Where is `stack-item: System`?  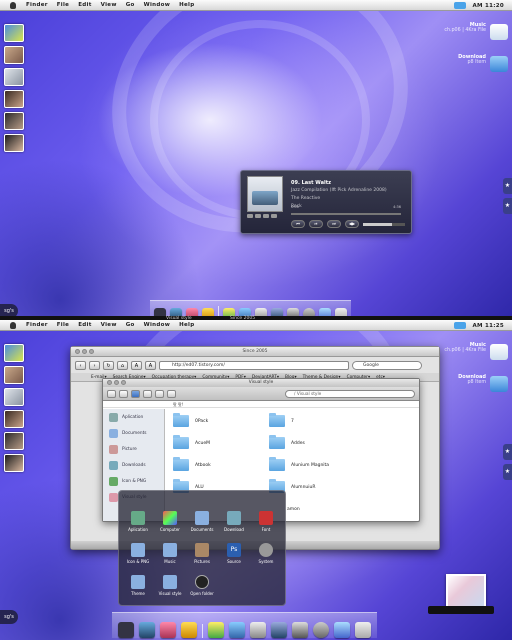
stack-item: System is located at coordinates (266, 553).